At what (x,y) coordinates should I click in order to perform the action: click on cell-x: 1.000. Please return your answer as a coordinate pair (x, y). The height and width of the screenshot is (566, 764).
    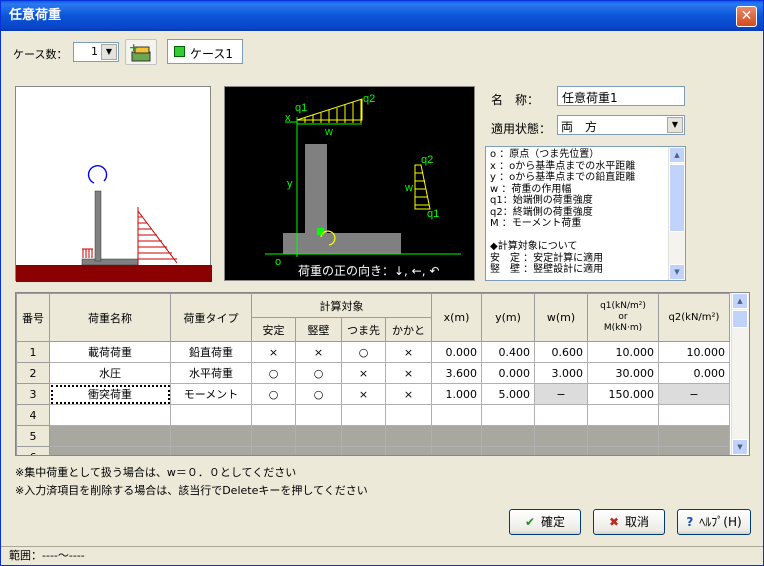
    Looking at the image, I should click on (456, 394).